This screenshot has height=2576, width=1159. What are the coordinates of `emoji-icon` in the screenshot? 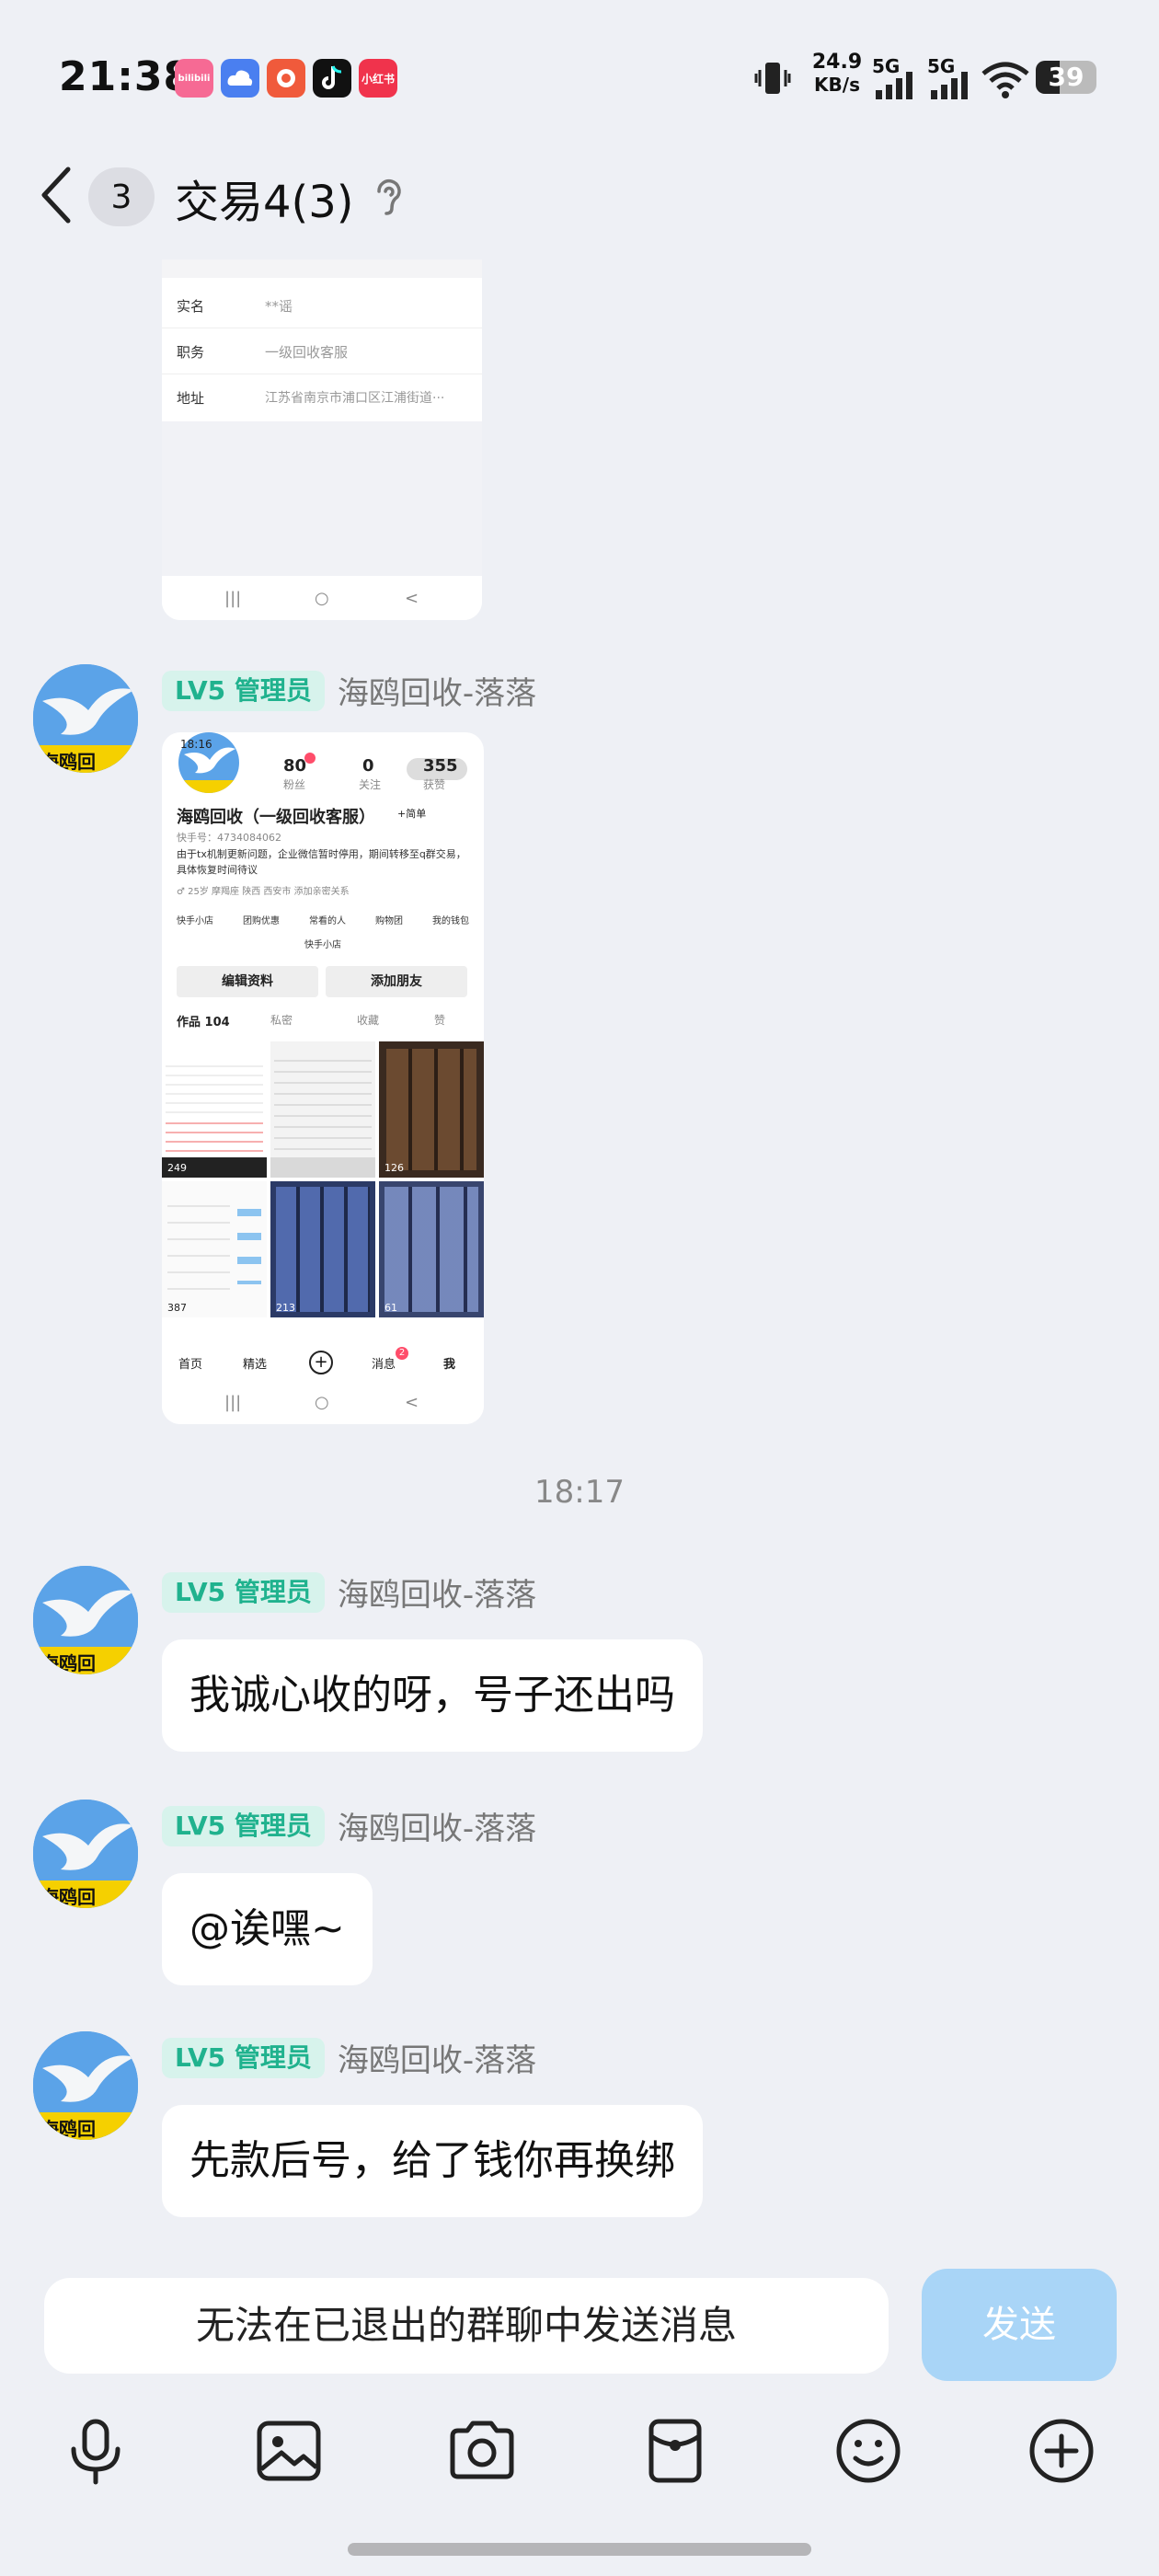 It's located at (868, 2451).